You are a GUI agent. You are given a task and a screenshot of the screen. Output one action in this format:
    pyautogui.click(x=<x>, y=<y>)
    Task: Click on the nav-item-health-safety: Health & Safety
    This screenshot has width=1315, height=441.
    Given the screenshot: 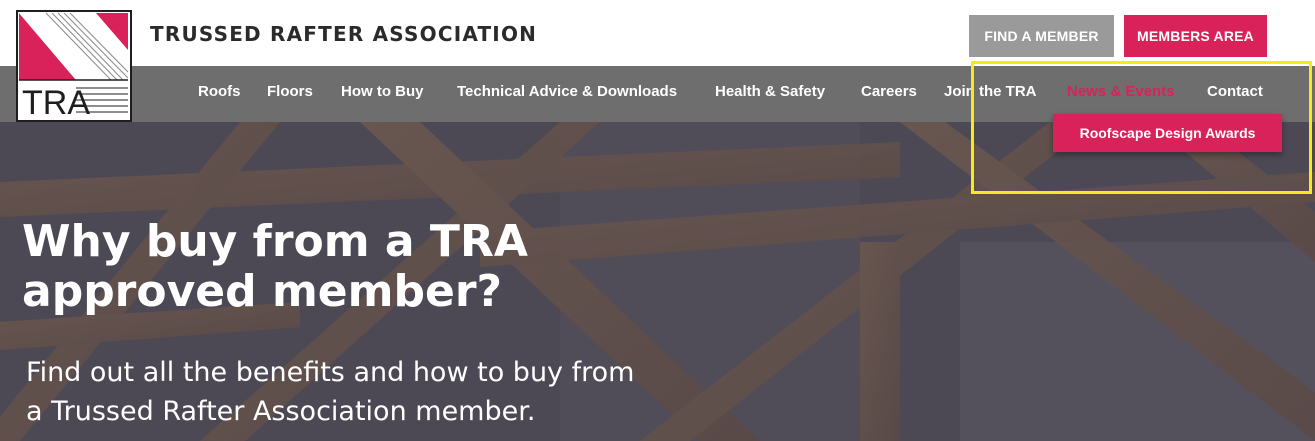 What is the action you would take?
    pyautogui.click(x=770, y=94)
    